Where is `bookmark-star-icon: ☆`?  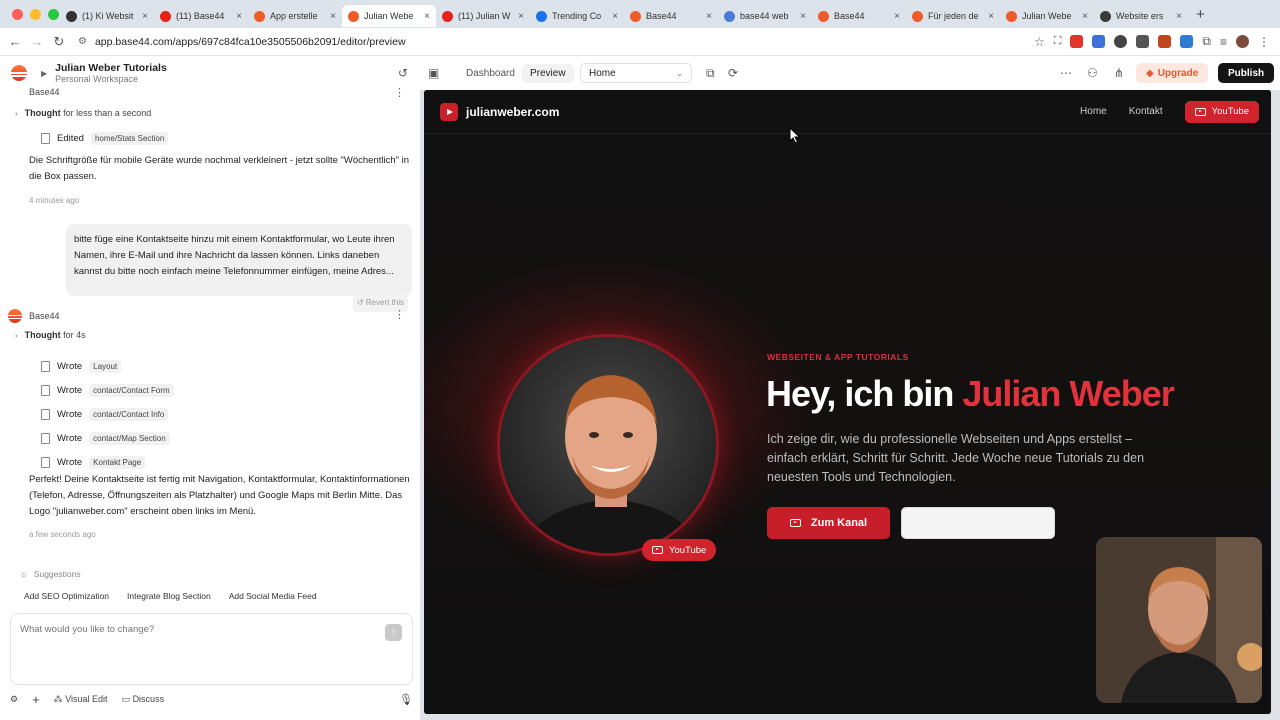
bookmark-star-icon: ☆ is located at coordinates (1039, 42).